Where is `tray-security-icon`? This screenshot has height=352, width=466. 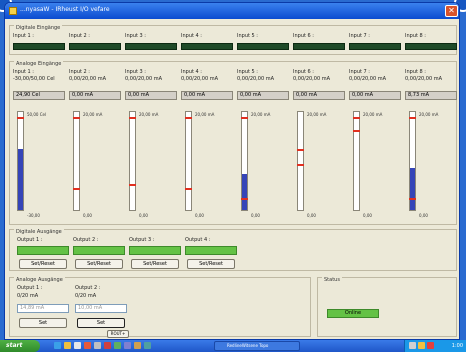 tray-security-icon is located at coordinates (430, 345).